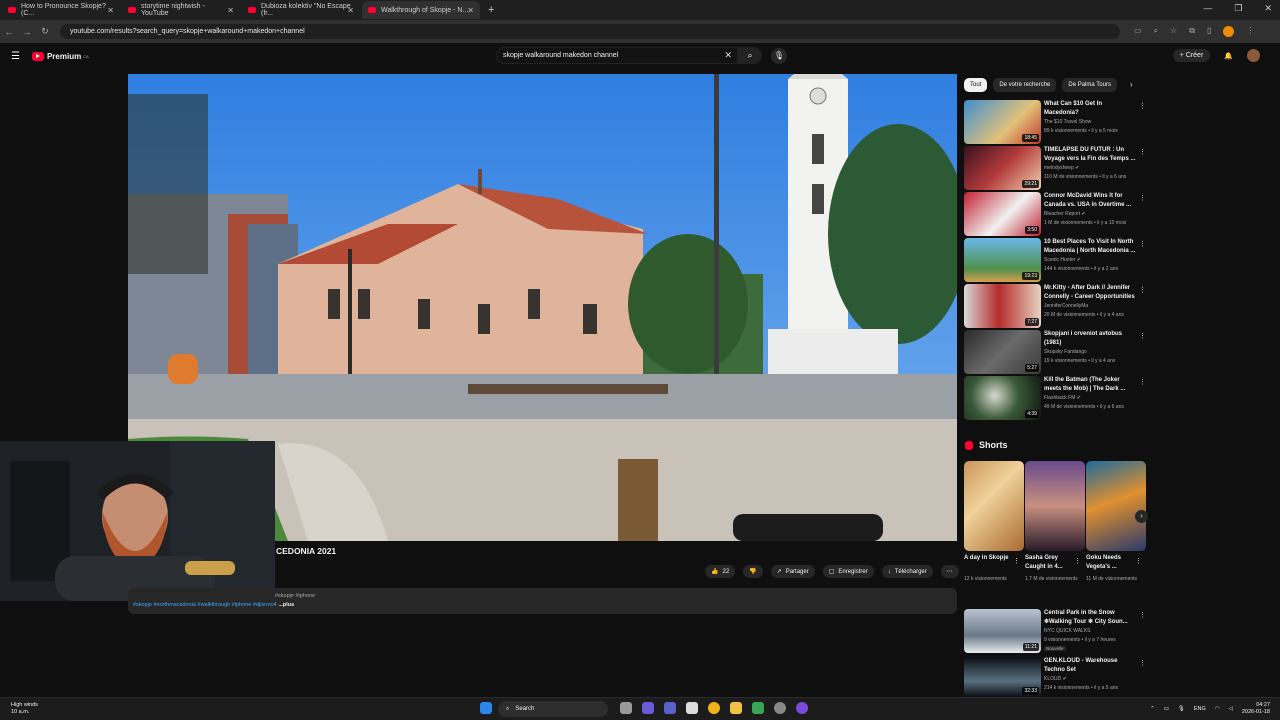 The width and height of the screenshot is (1280, 720). What do you see at coordinates (792, 571) in the screenshot?
I see `share-button: ↗ Partager` at bounding box center [792, 571].